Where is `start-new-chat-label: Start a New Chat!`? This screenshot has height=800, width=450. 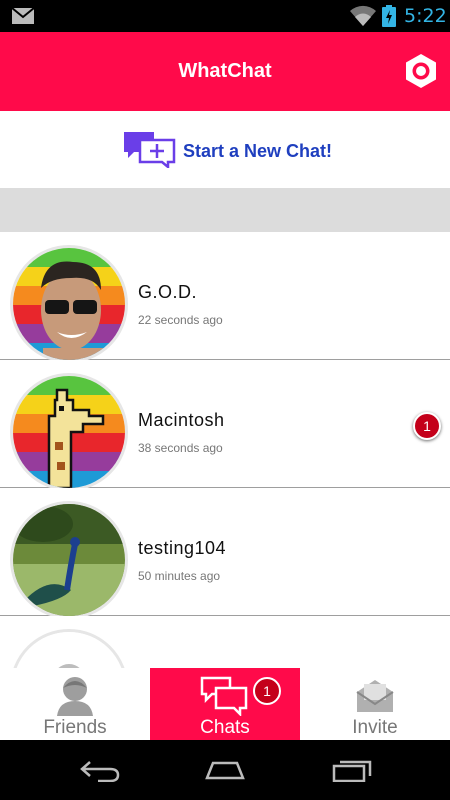 start-new-chat-label: Start a New Chat! is located at coordinates (258, 151).